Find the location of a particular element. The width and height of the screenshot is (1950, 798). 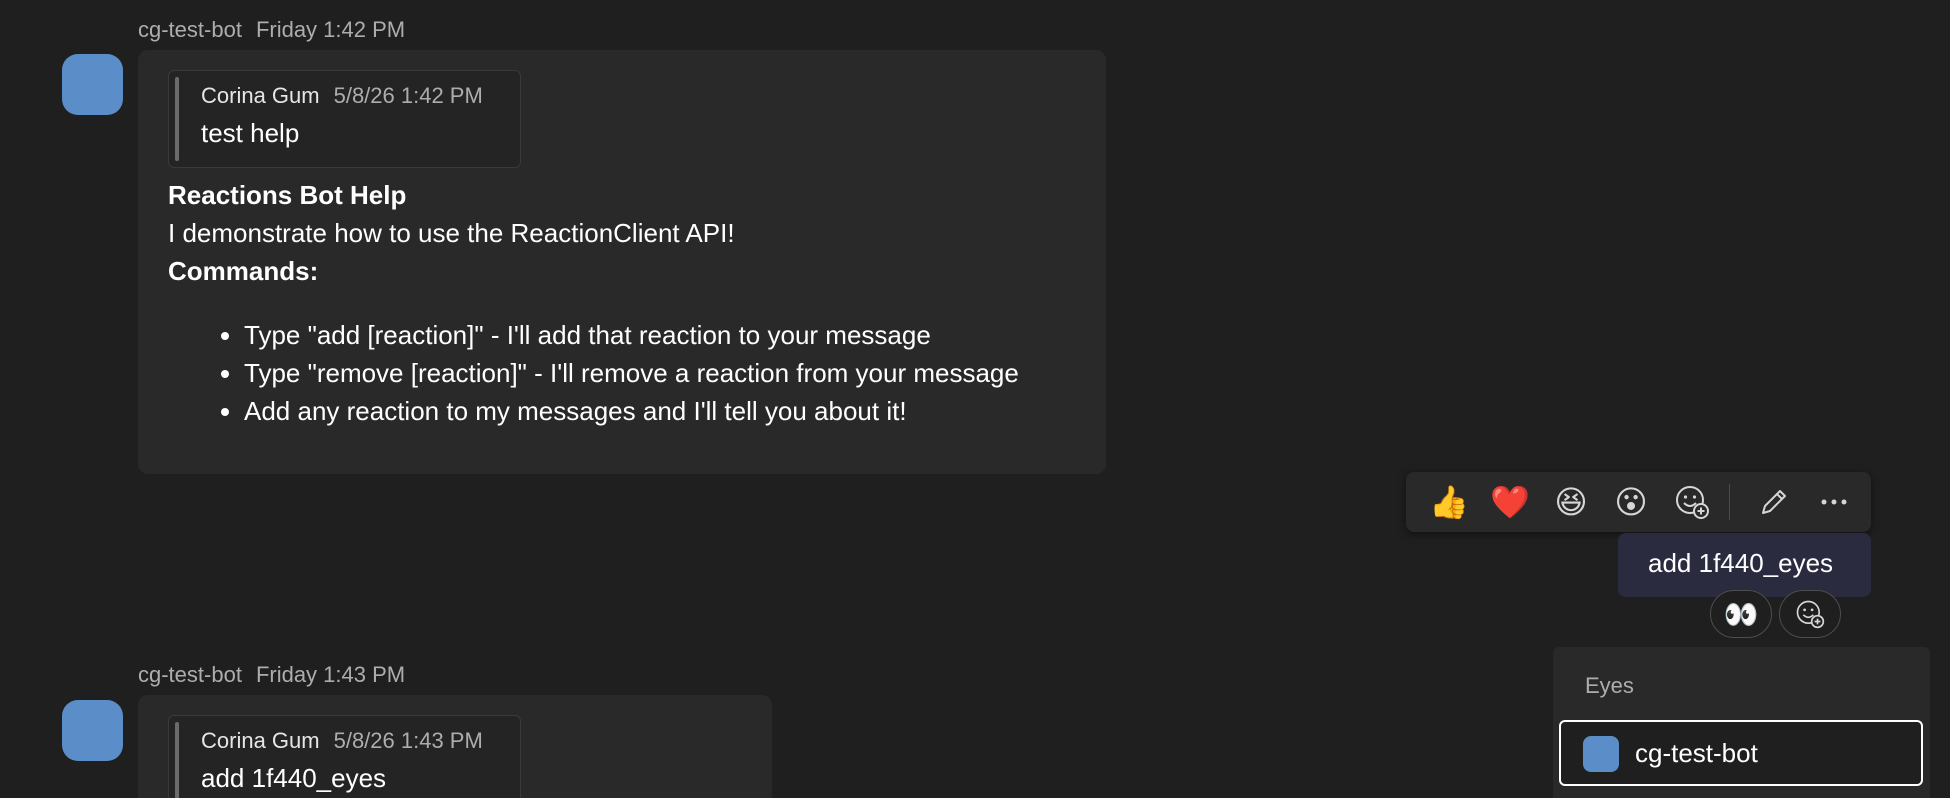

message-time: Friday 1:42 PM is located at coordinates (330, 29).